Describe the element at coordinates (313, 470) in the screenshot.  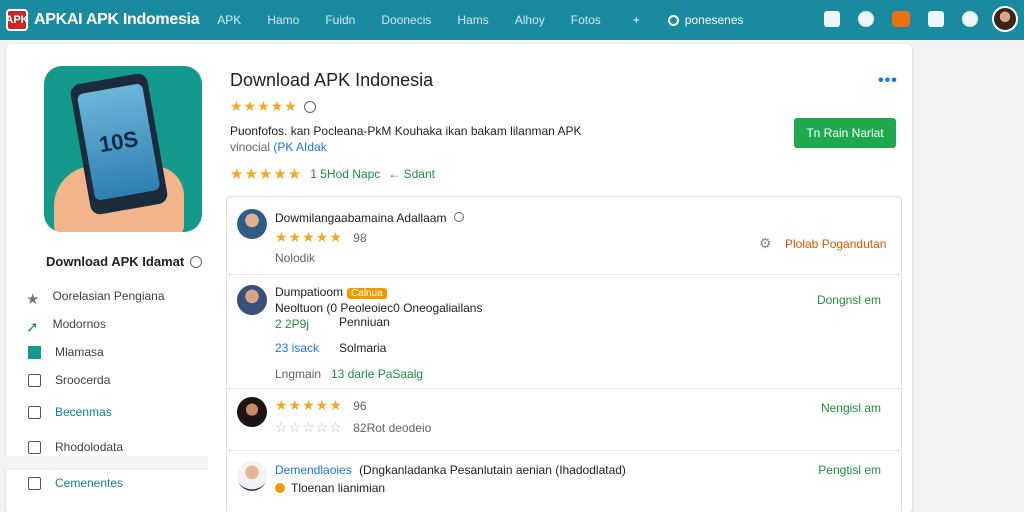
I see `reviewer-name-text: Demendlaoies` at that location.